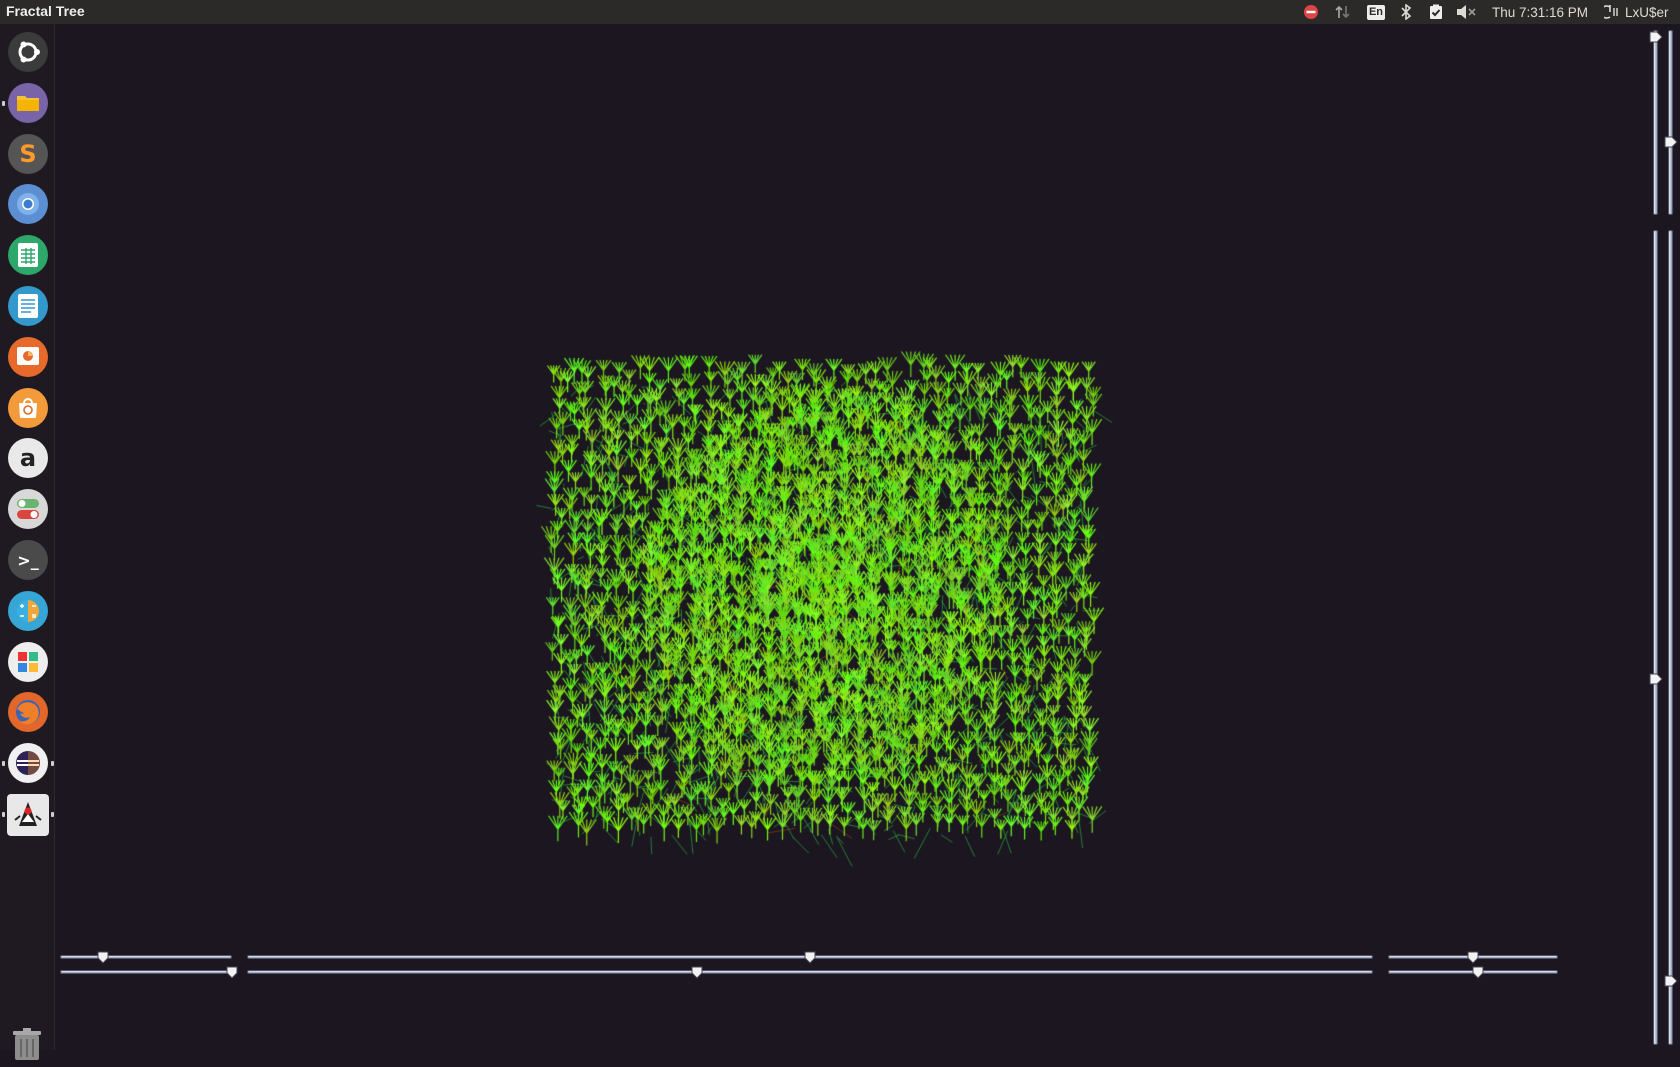 This screenshot has height=1067, width=1680. I want to click on launcher: Sa >_, so click(27, 542).